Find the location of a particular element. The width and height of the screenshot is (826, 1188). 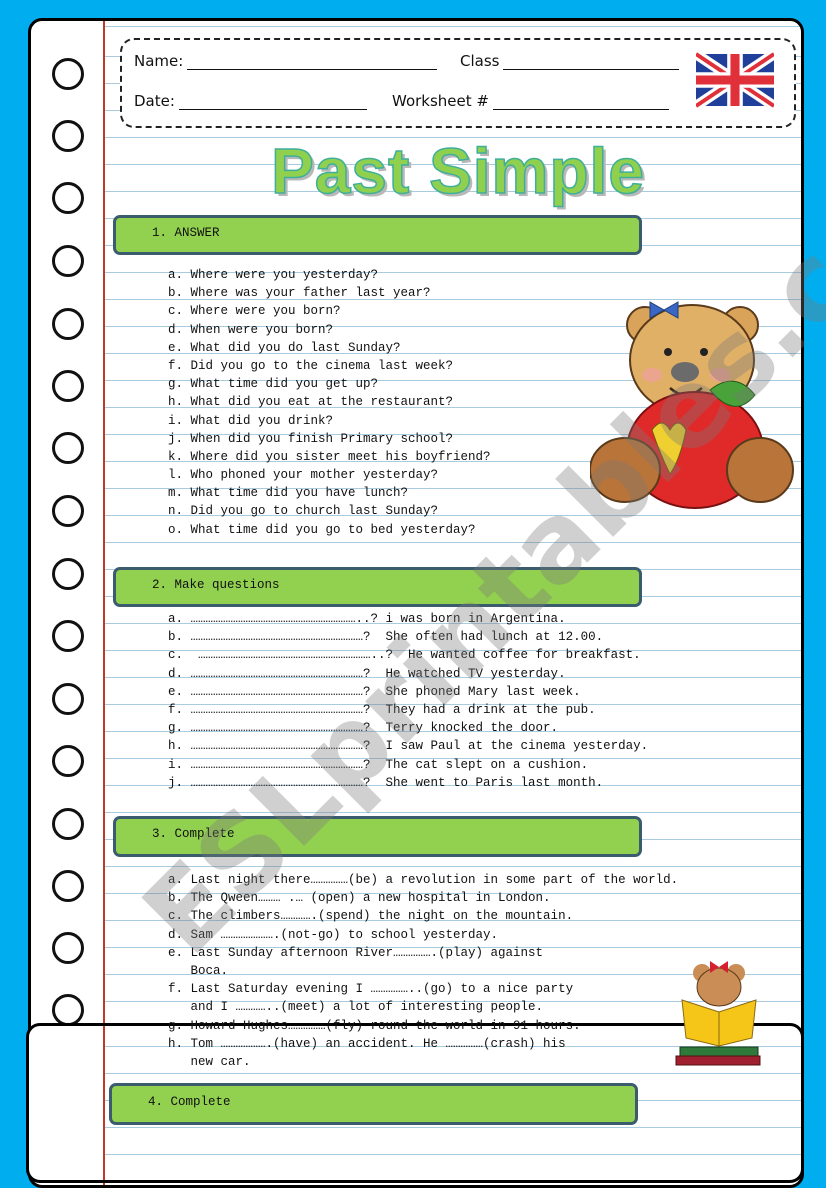

uk-flag-icon is located at coordinates (735, 80).